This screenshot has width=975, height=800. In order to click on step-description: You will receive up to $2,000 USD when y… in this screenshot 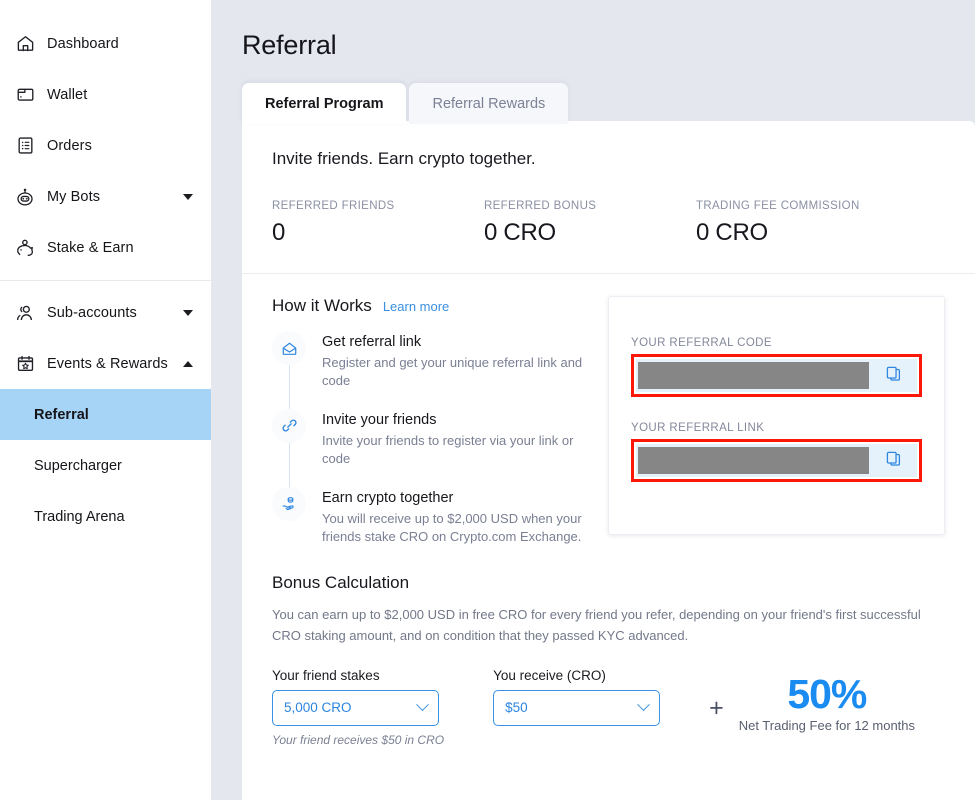, I will do `click(452, 527)`.